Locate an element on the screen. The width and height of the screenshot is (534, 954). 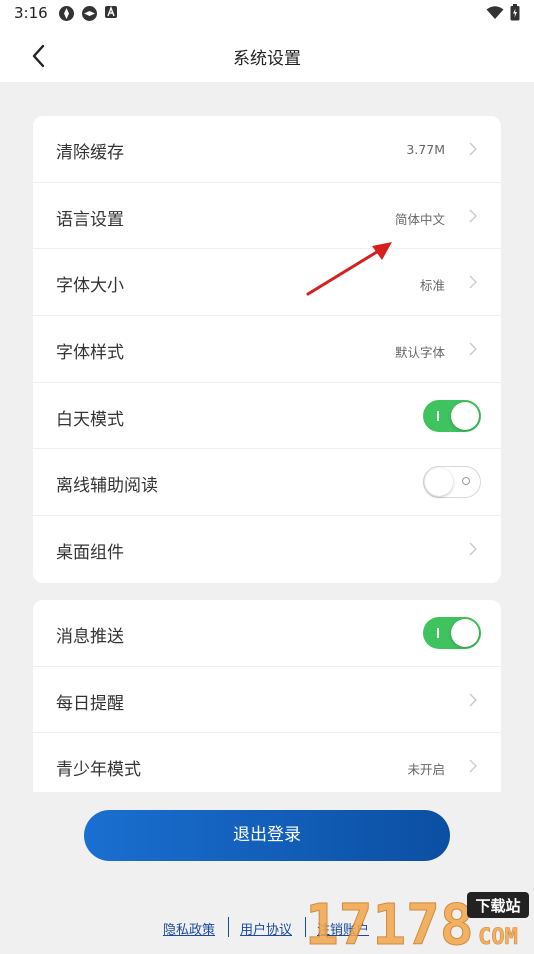
wifi-icon is located at coordinates (495, 12).